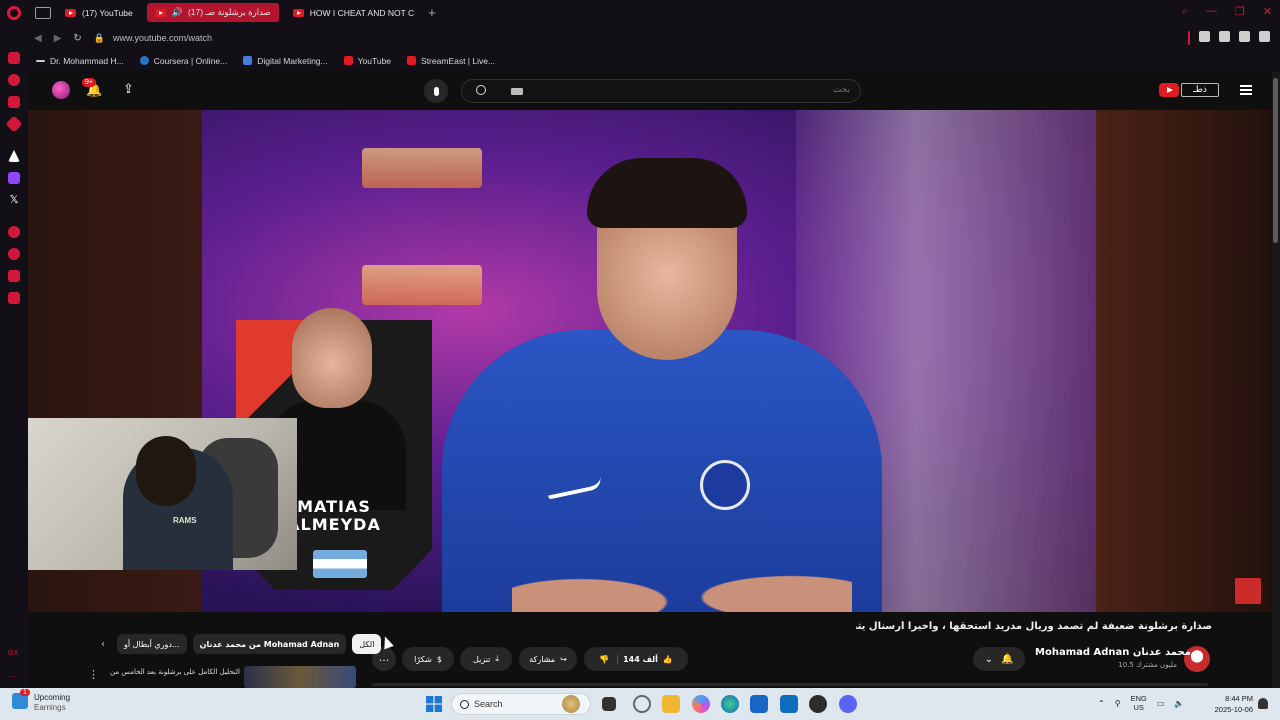 The image size is (1280, 720). I want to click on thanks-label: شكرًا, so click(423, 659).